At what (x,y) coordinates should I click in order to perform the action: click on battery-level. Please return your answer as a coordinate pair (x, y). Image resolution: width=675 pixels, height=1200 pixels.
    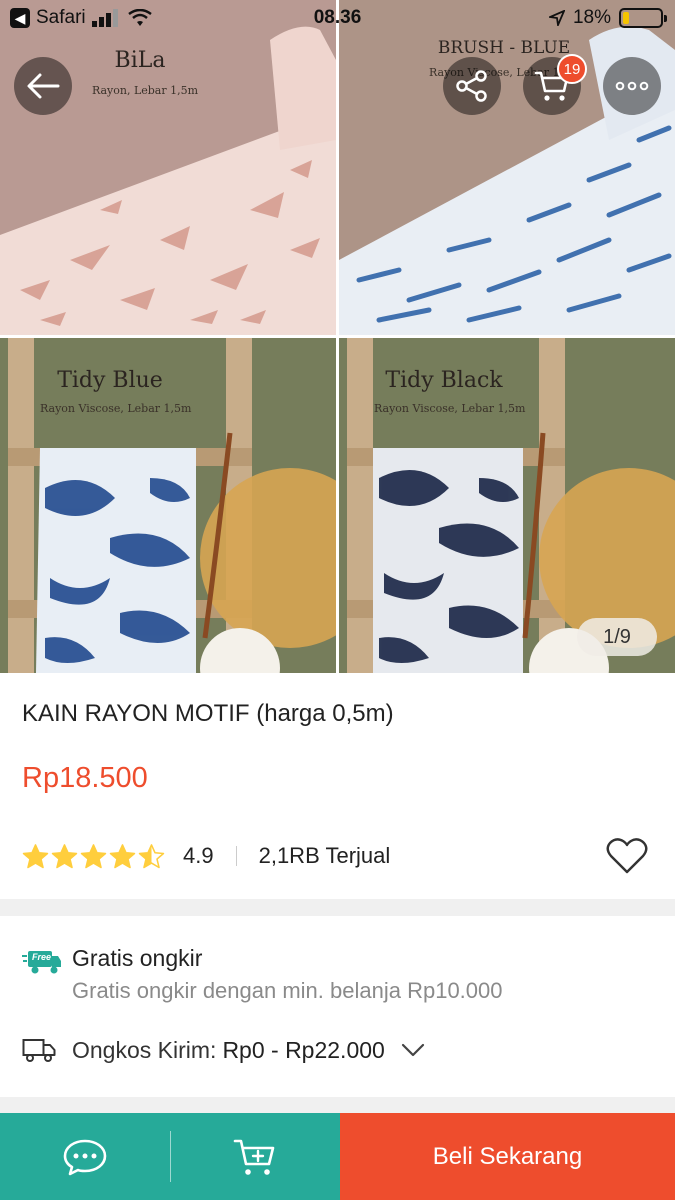
    Looking at the image, I should click on (626, 18).